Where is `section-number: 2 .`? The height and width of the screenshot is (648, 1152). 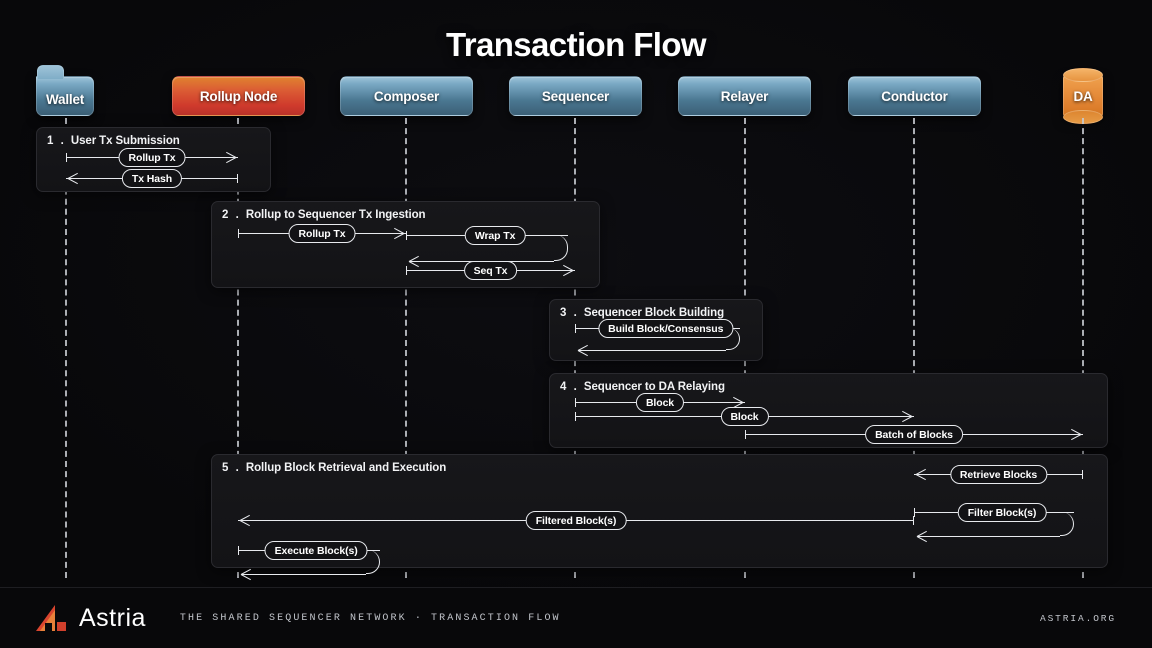
section-number: 2 . is located at coordinates (231, 215).